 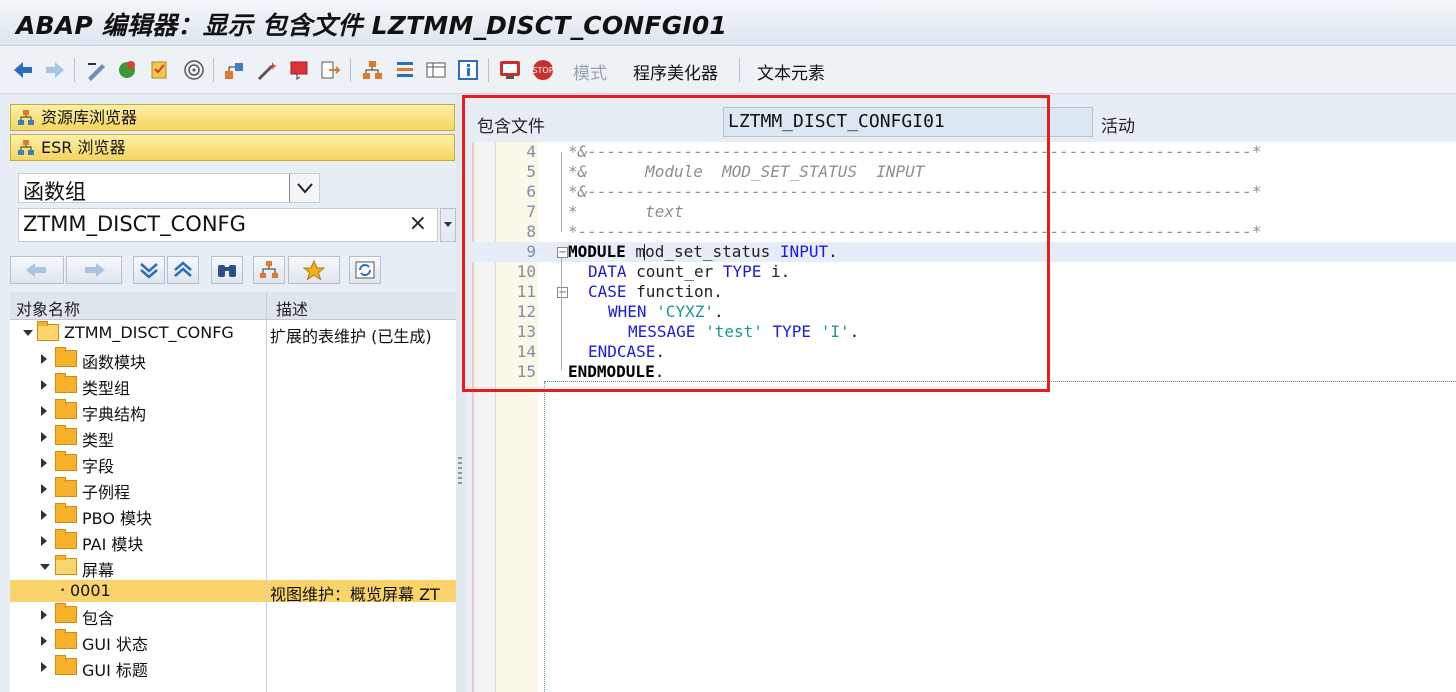 What do you see at coordinates (233, 411) in the screenshot?
I see `tree-row-dict-structures: 字典结构` at bounding box center [233, 411].